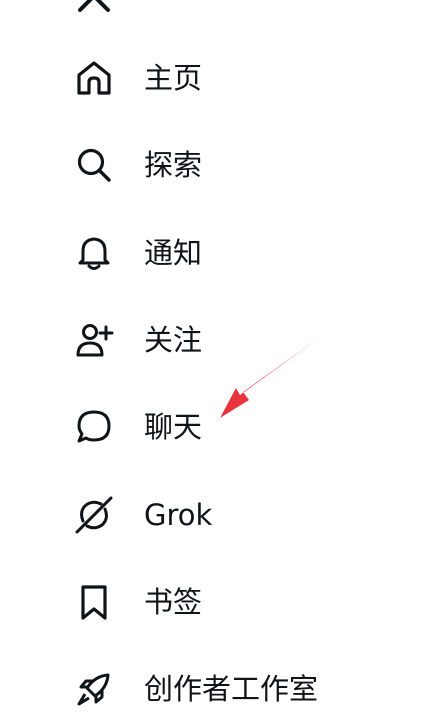 The width and height of the screenshot is (438, 726). I want to click on bookmark-icon, so click(94, 602).